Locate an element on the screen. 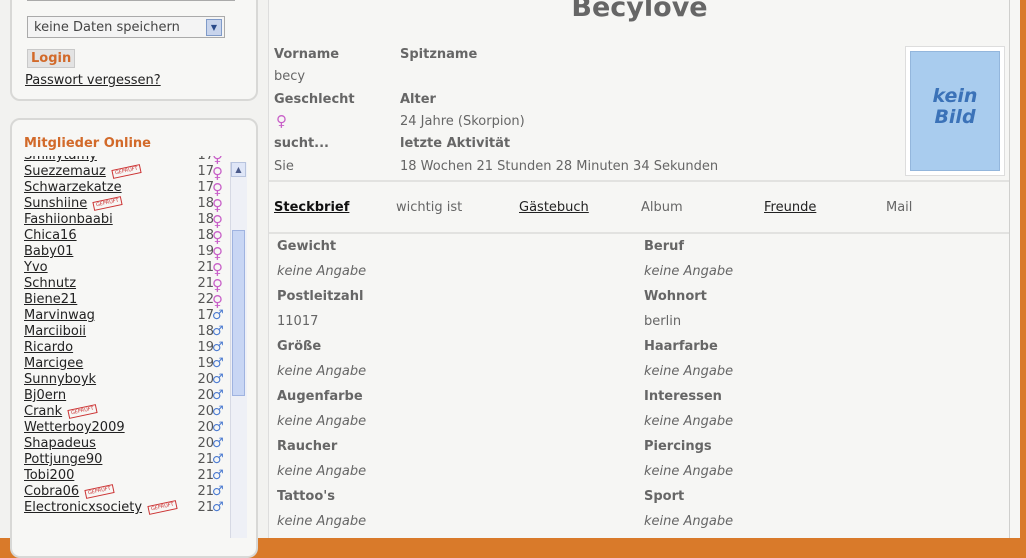 Image resolution: width=1026 pixels, height=558 pixels. member-name-link: Fashiionbaabi is located at coordinates (68, 219).